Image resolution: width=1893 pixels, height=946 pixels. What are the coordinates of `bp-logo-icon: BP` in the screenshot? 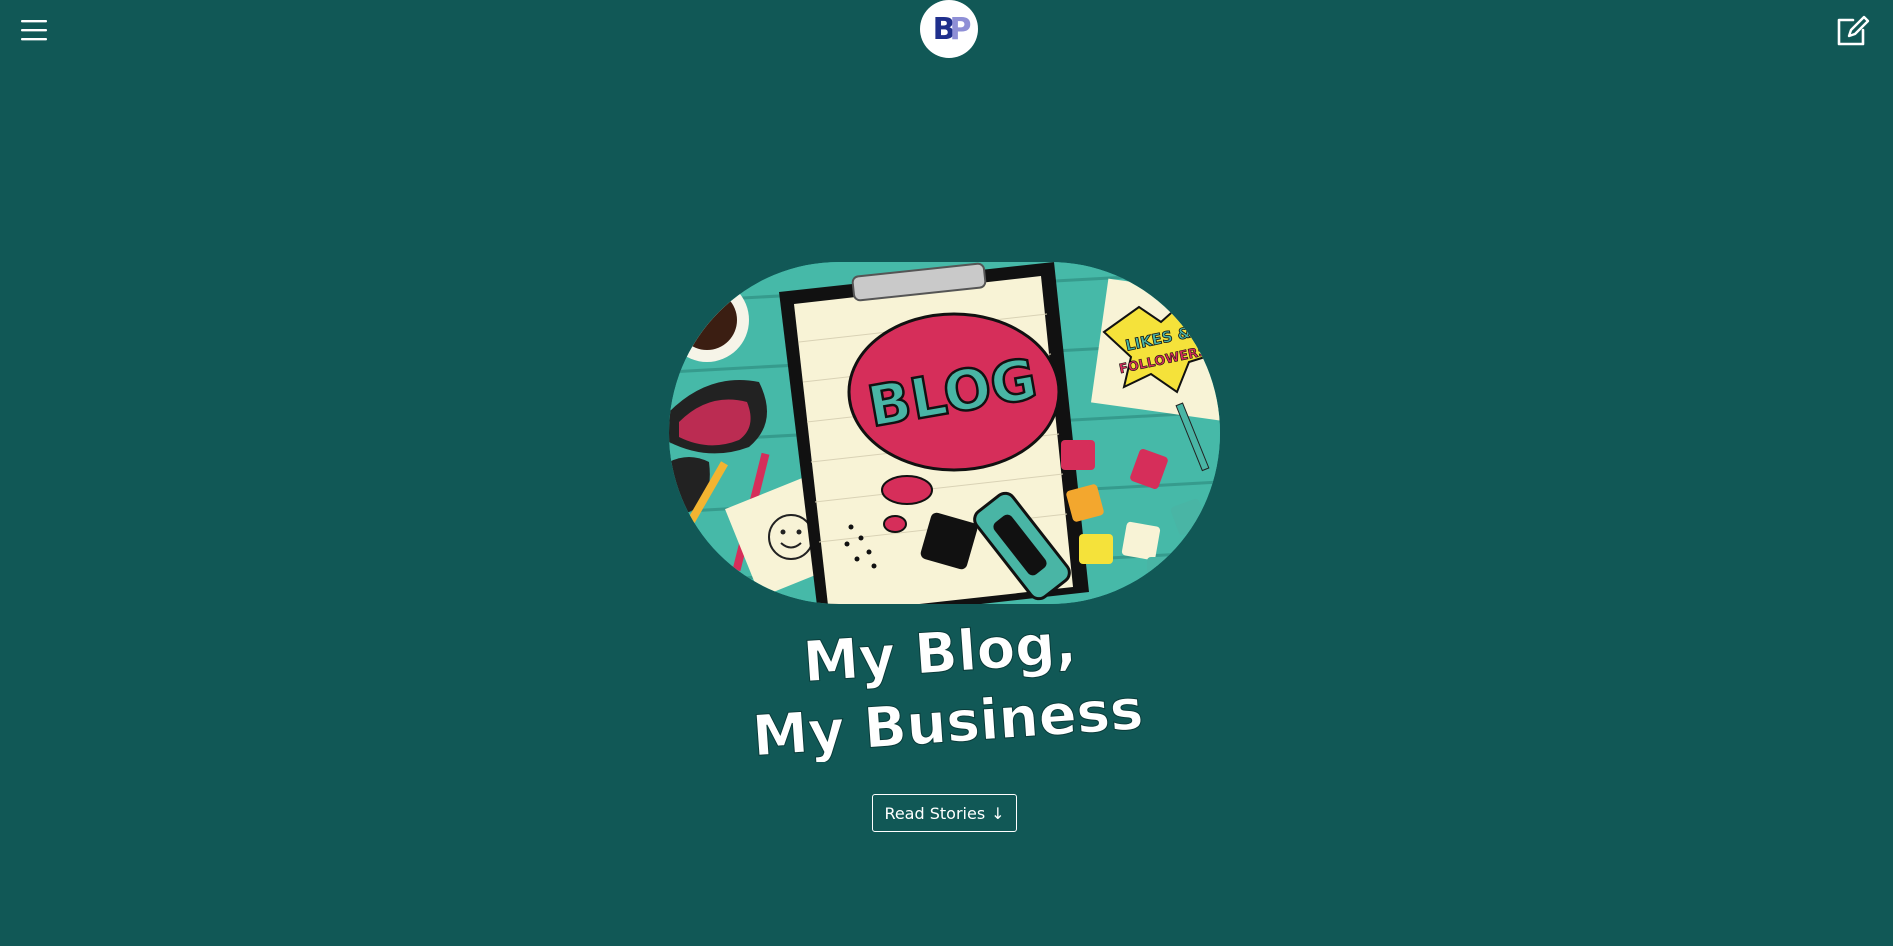 It's located at (955, 29).